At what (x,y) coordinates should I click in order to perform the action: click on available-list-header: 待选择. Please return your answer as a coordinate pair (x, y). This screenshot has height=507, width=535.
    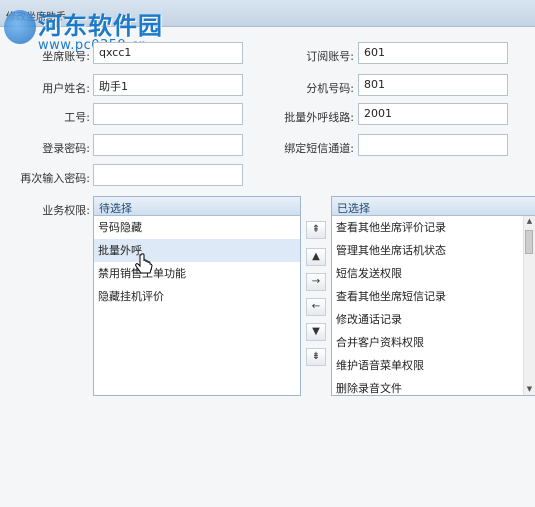
    Looking at the image, I should click on (197, 206).